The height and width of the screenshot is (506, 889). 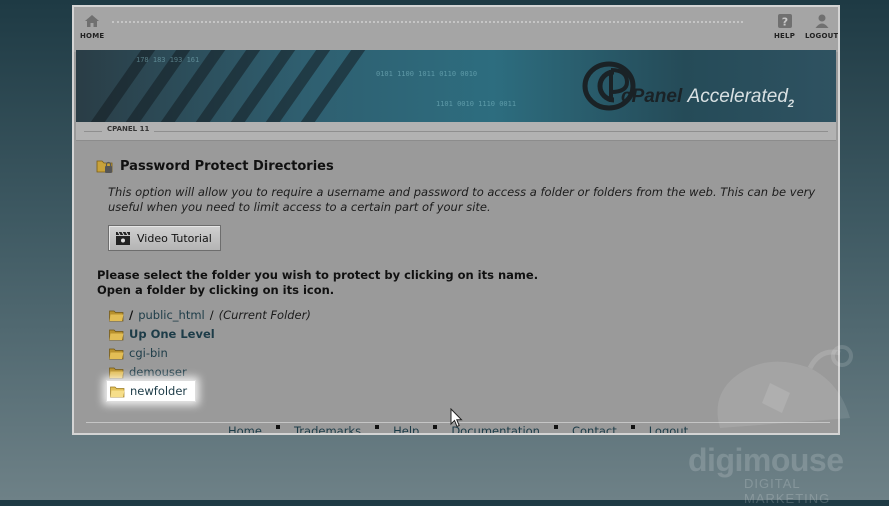 I want to click on help-icon: ?, so click(x=784, y=21).